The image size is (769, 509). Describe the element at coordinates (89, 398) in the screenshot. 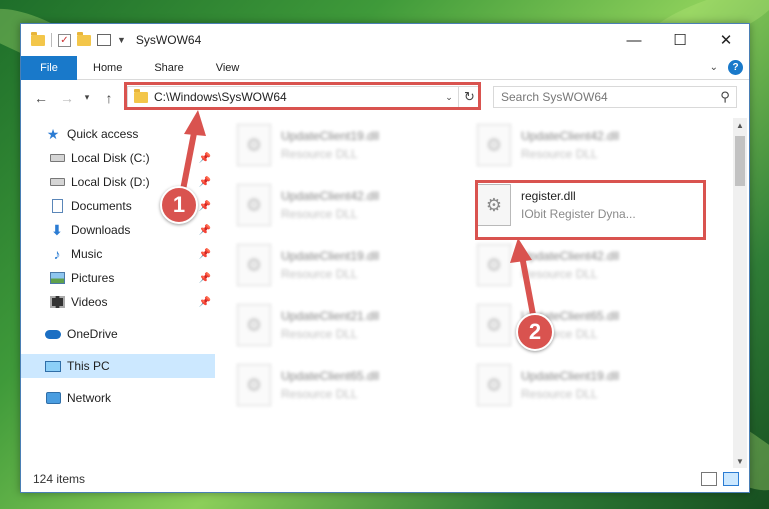

I see `sidebar-item-label: Network` at that location.